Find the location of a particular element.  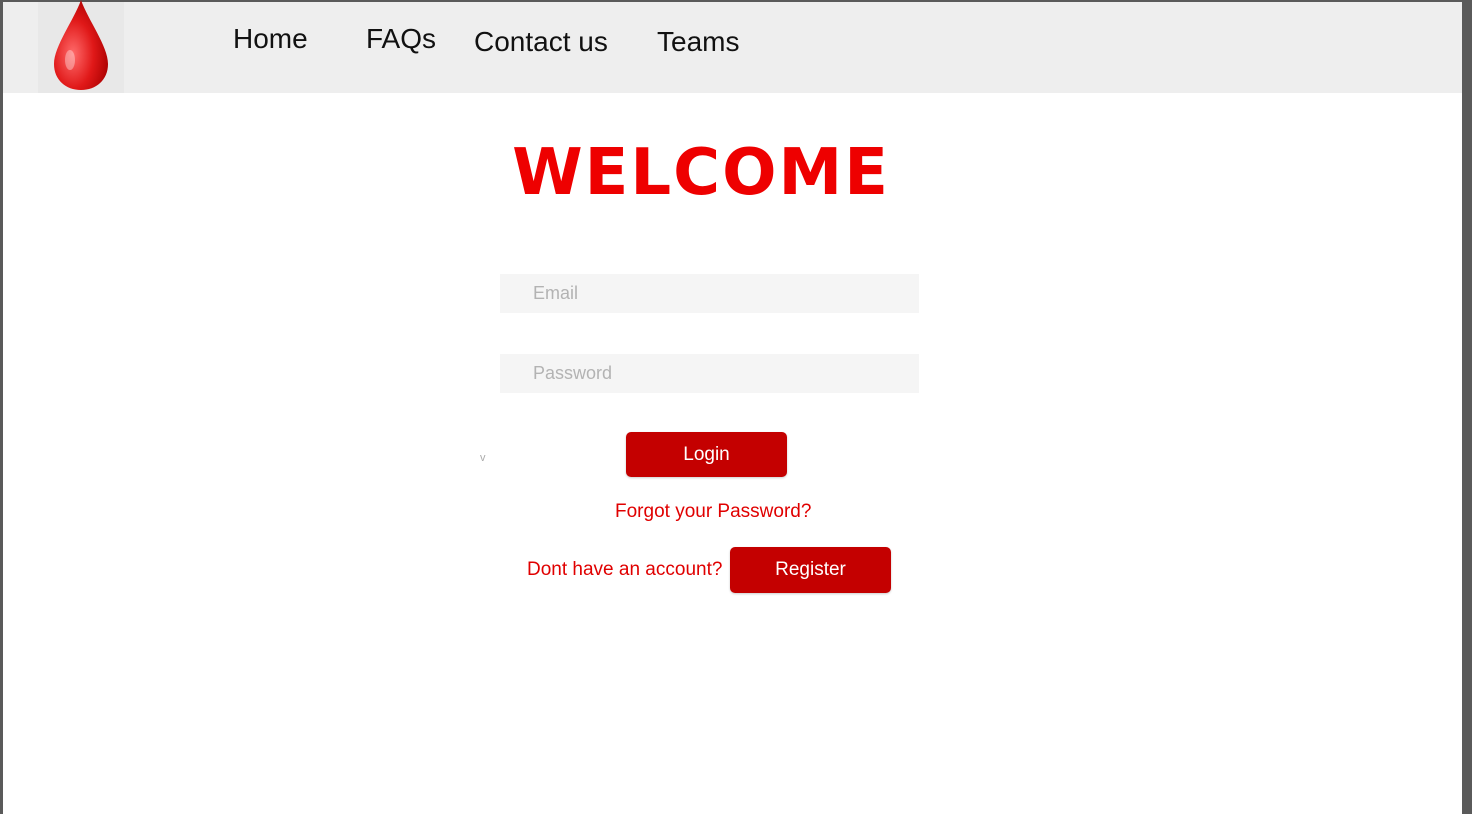

nav-link-contact-us: Contact us is located at coordinates (541, 42).